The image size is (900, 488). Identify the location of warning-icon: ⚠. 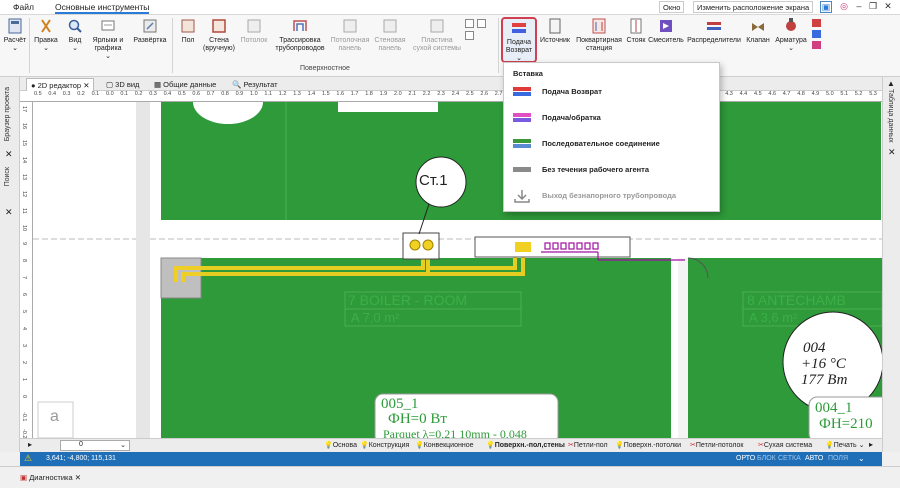
(28, 458).